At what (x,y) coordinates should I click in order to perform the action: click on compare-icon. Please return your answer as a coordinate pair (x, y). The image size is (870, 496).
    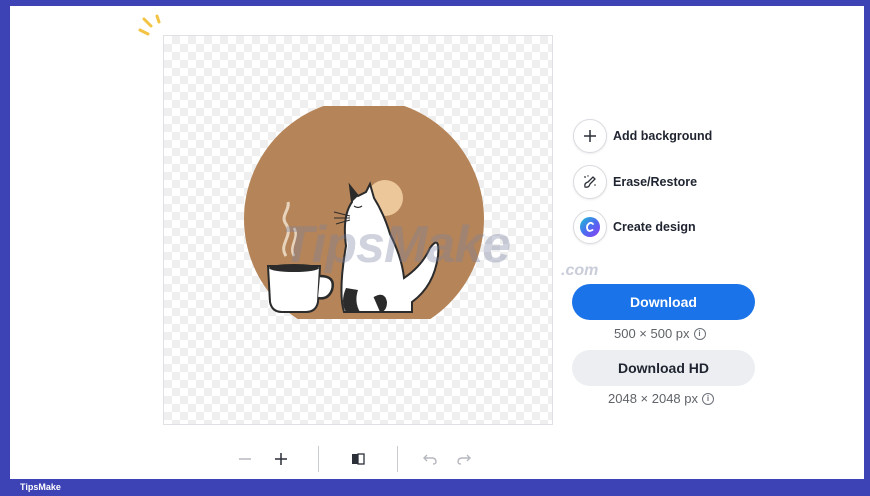
    Looking at the image, I should click on (358, 459).